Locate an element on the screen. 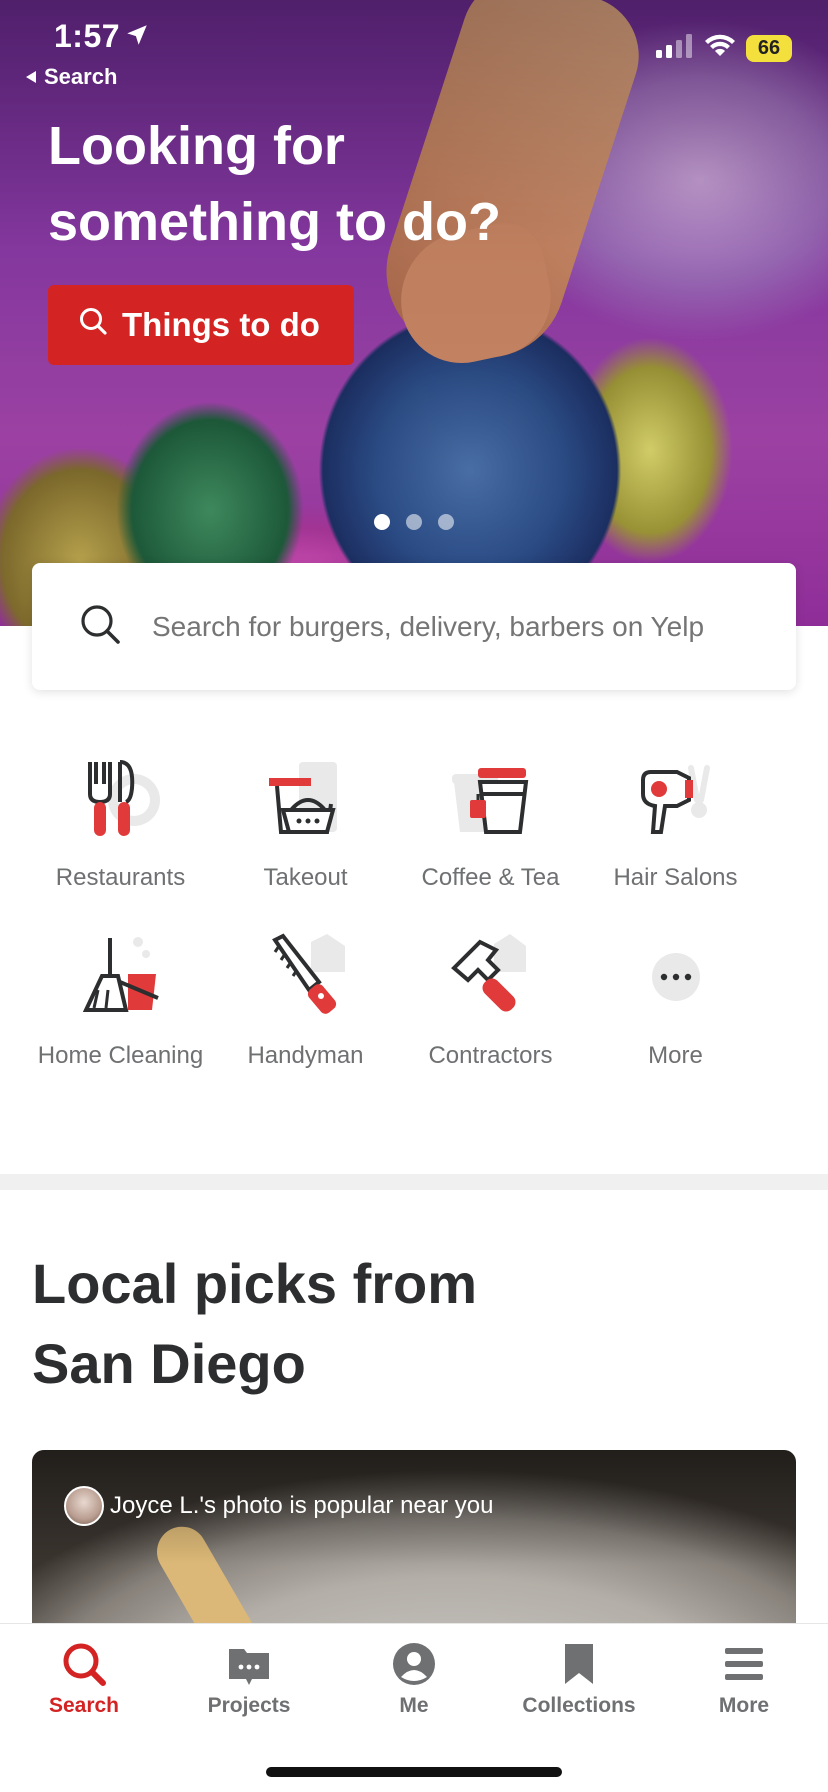 This screenshot has width=828, height=1792. tab-label: More is located at coordinates (744, 1705).